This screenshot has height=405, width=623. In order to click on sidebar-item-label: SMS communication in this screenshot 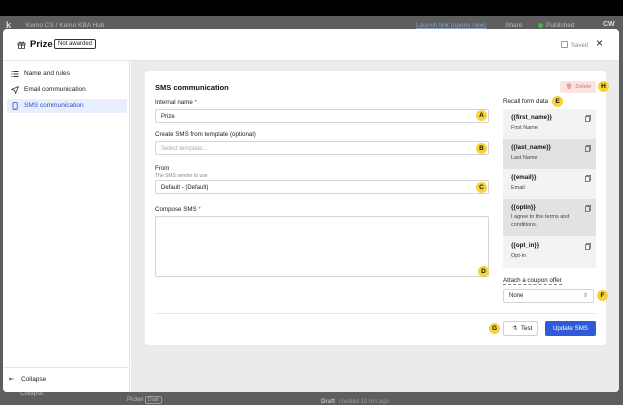, I will do `click(54, 105)`.